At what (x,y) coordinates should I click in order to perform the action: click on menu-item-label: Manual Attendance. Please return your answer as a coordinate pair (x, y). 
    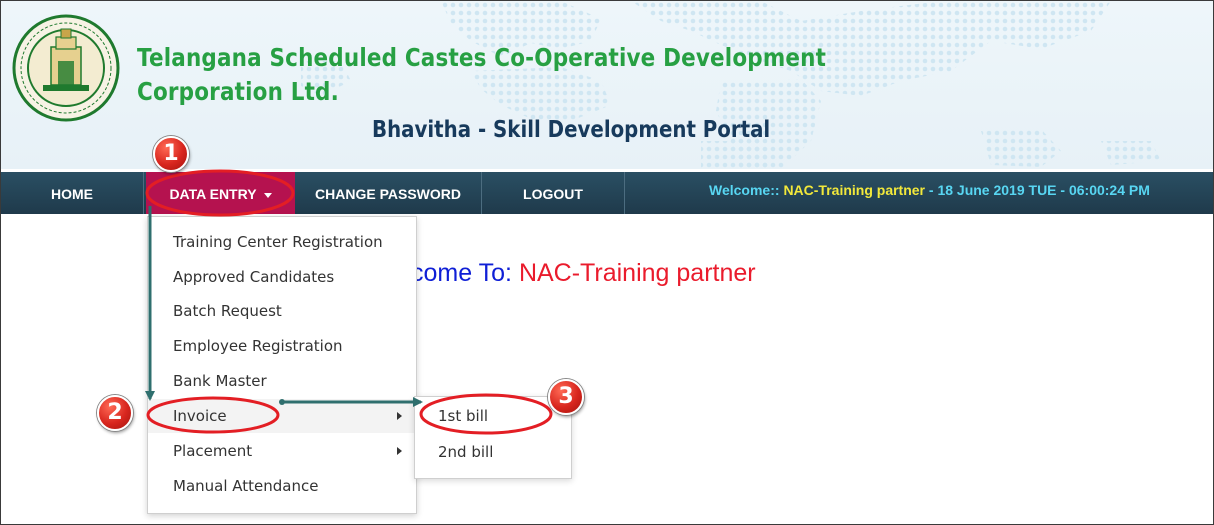
    Looking at the image, I should click on (246, 486).